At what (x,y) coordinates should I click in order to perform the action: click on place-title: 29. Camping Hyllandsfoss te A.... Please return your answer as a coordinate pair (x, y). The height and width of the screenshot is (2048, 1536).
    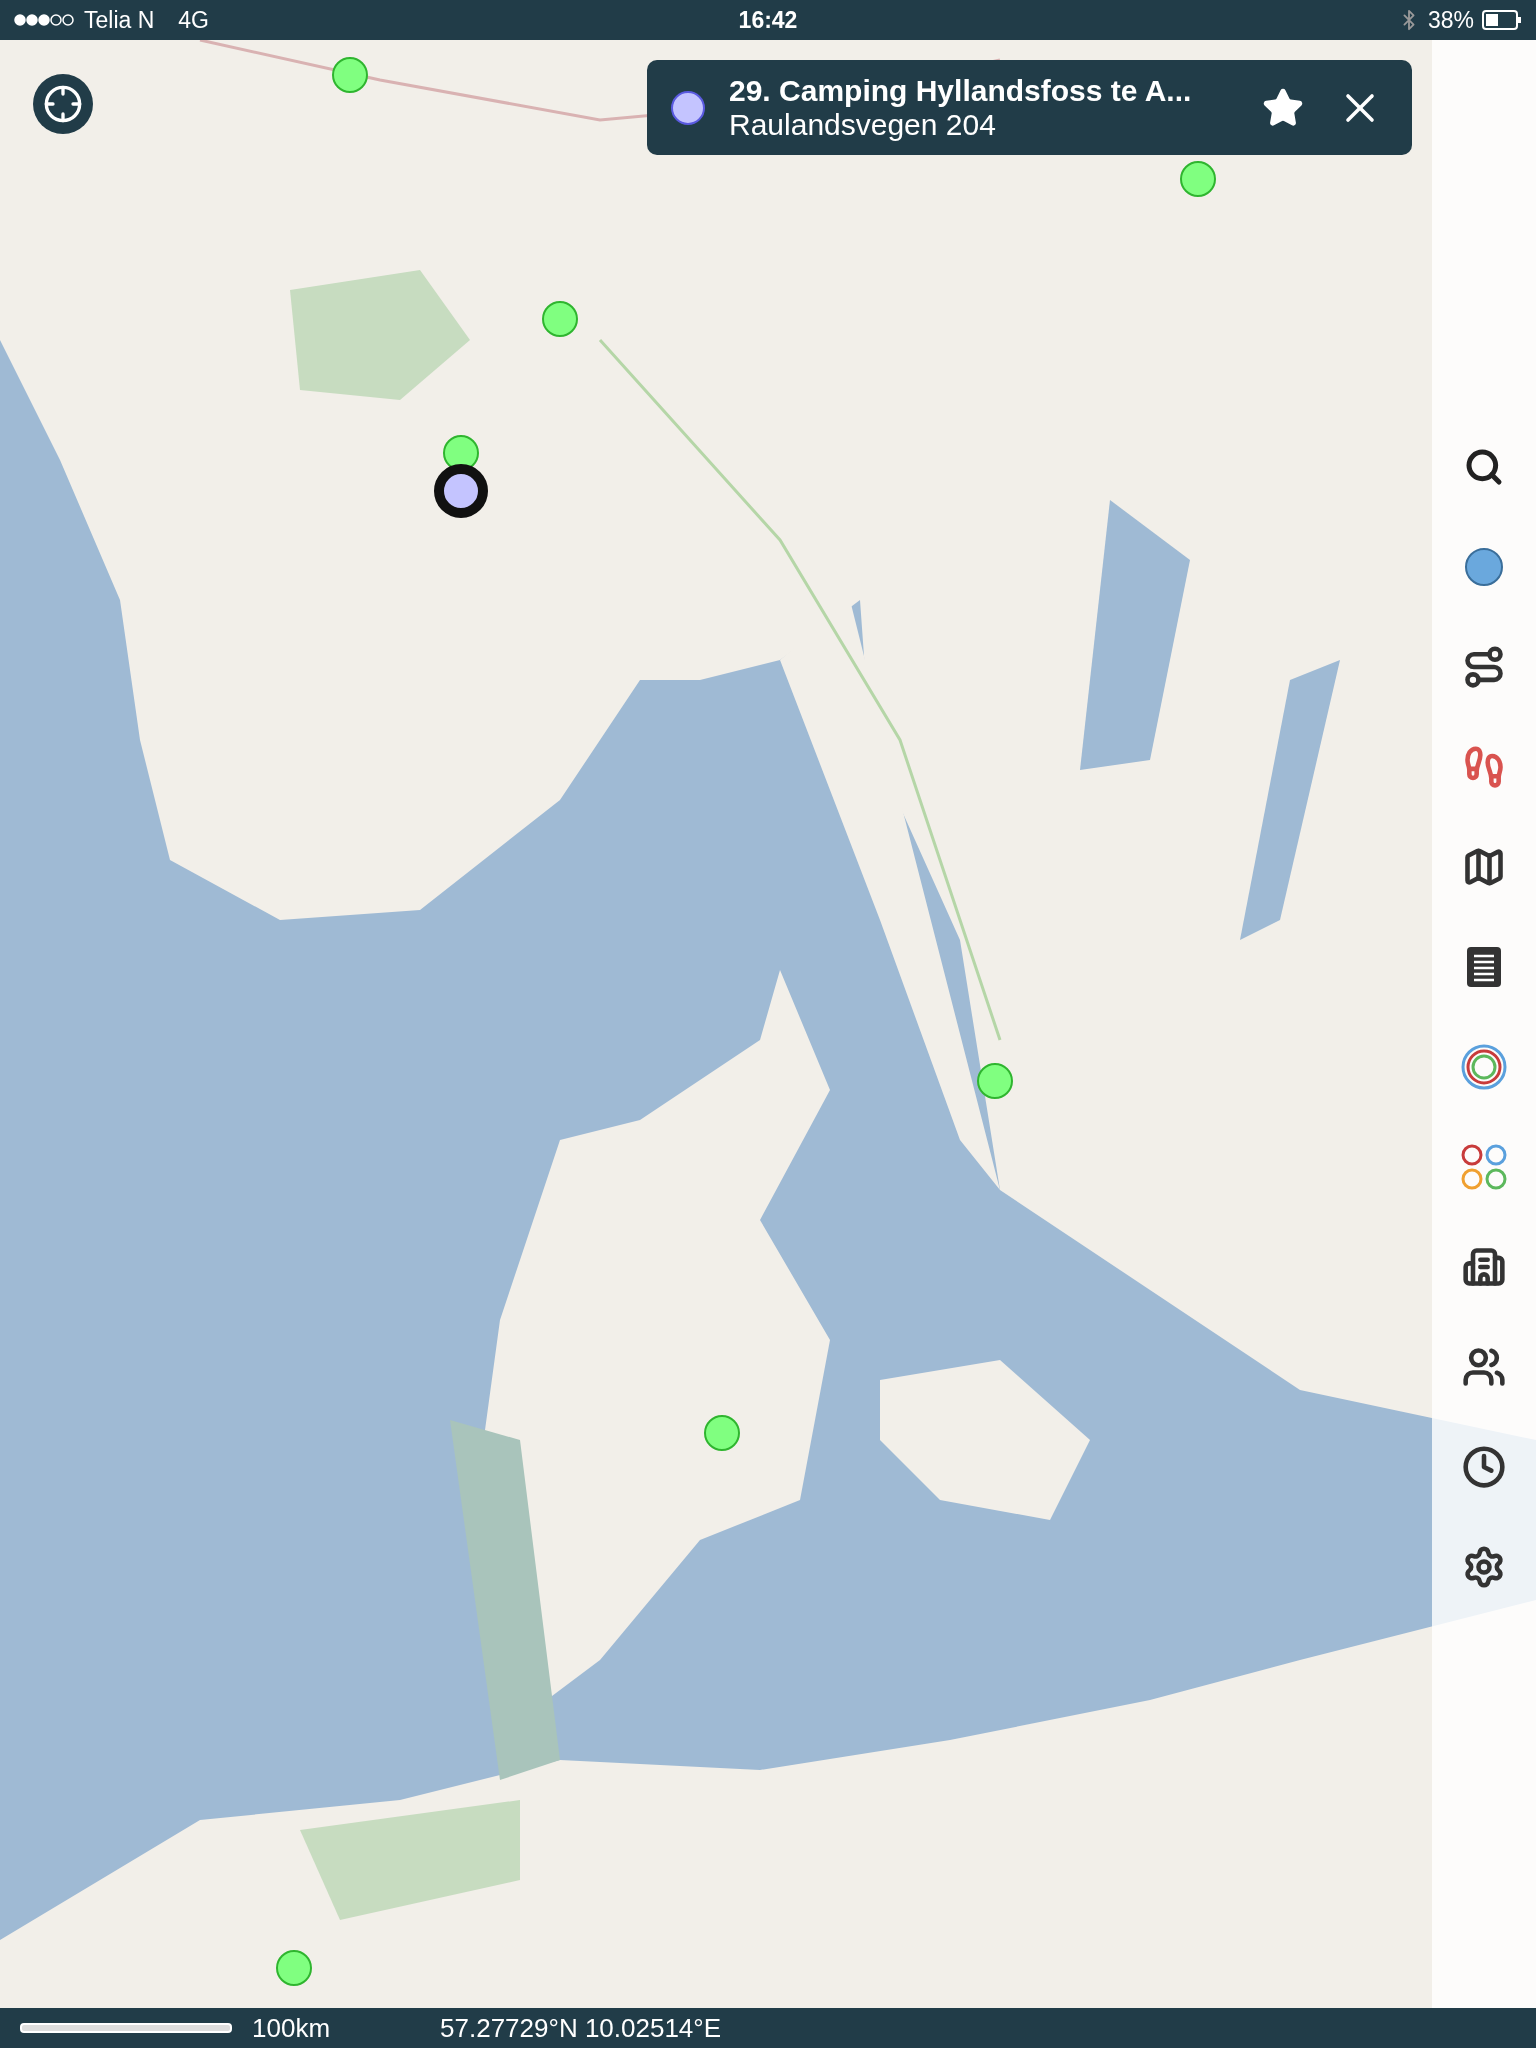
    Looking at the image, I should click on (961, 90).